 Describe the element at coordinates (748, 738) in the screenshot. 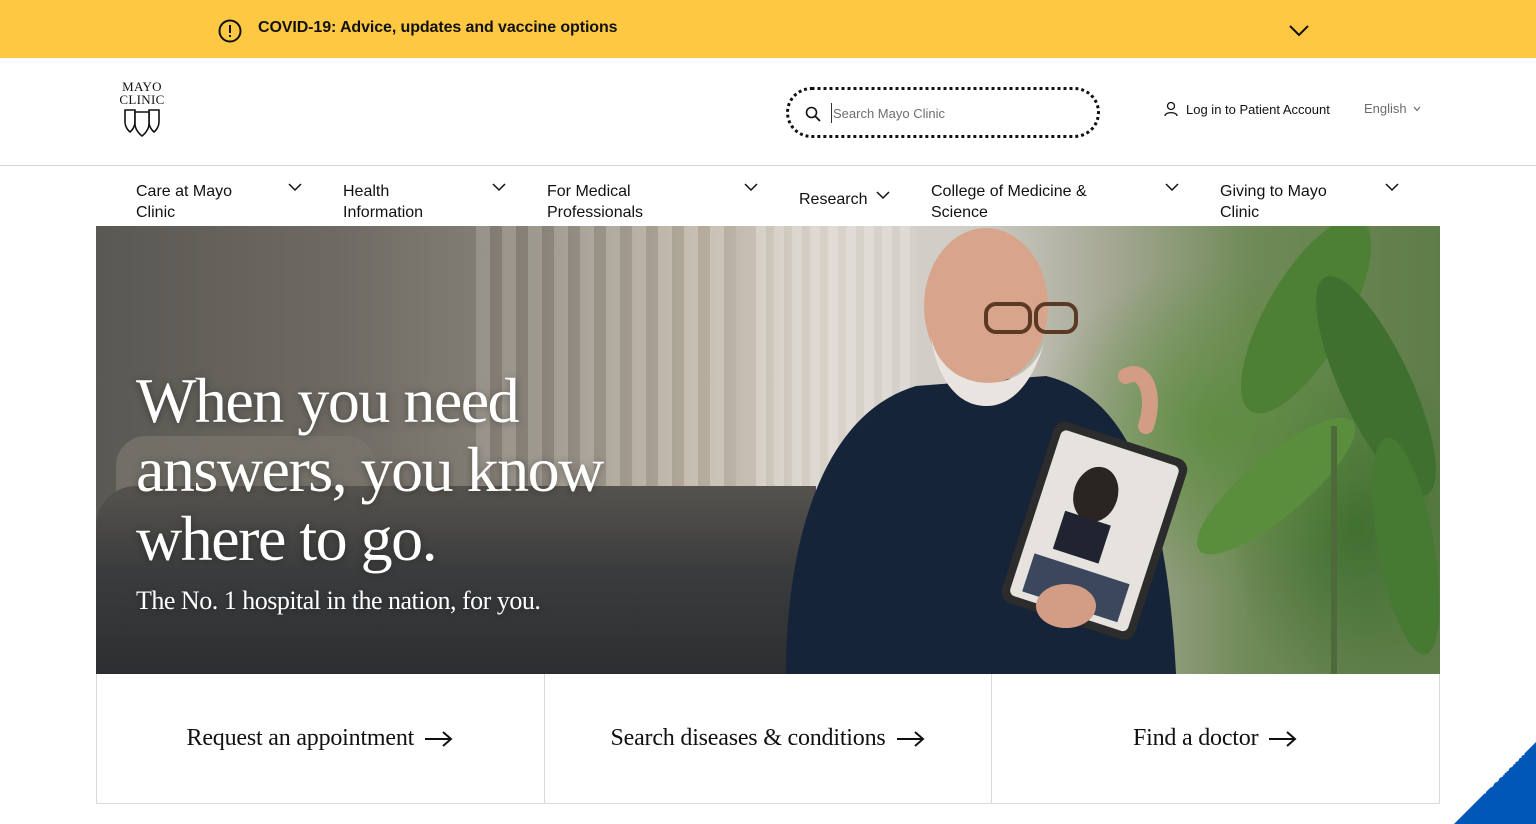

I see `quick-link-label: Search diseases & conditions` at that location.